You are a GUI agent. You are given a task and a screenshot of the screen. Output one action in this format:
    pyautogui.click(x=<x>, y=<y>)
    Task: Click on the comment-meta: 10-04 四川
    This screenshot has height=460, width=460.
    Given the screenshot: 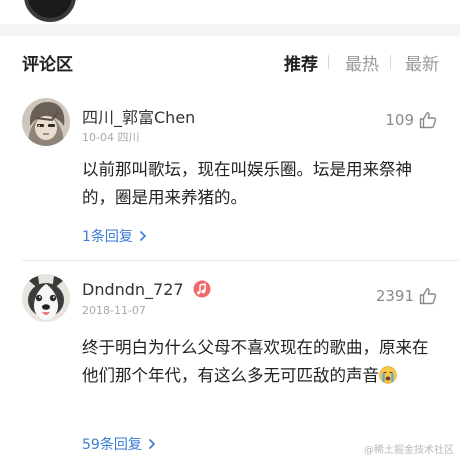 What is the action you would take?
    pyautogui.click(x=110, y=137)
    